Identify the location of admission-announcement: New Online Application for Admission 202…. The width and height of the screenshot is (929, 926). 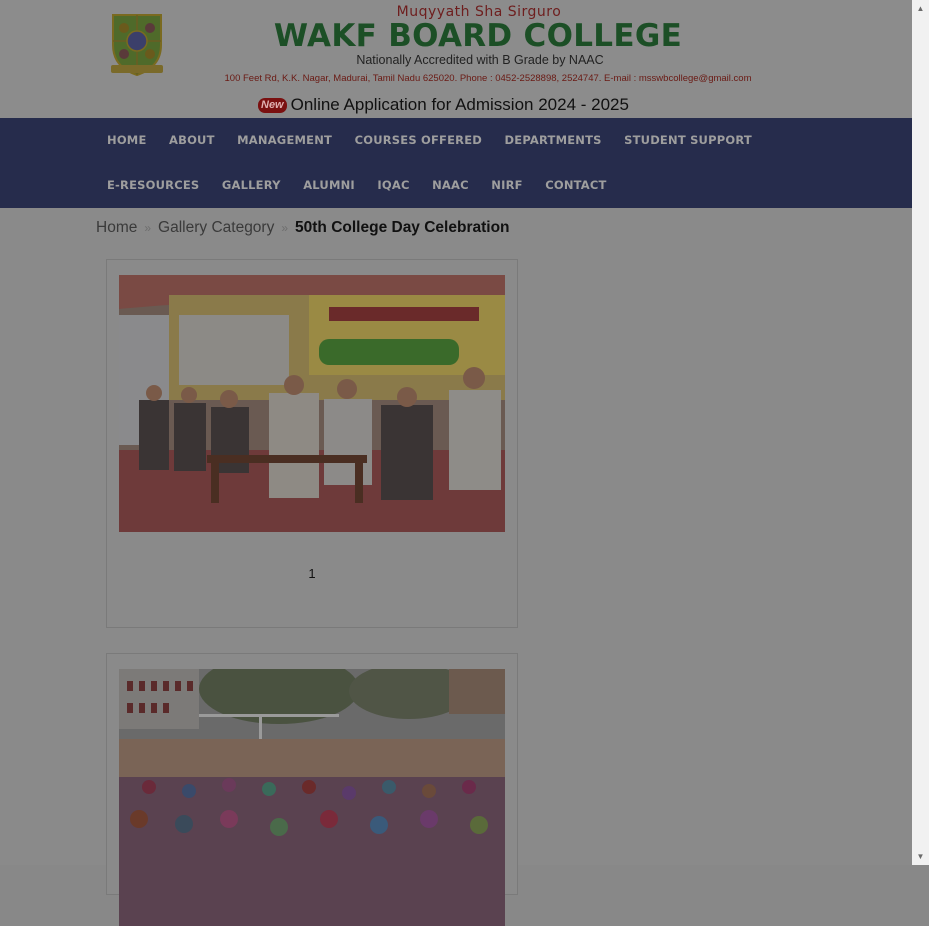
(443, 105).